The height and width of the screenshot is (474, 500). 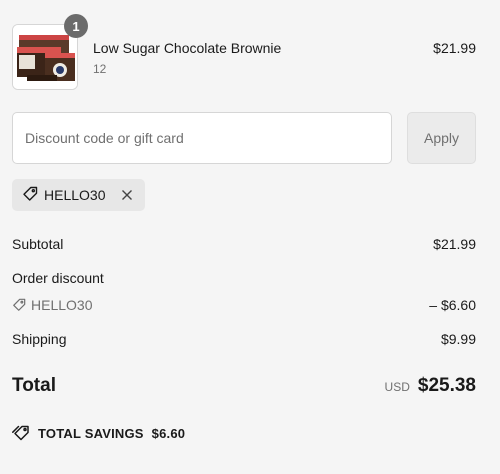 I want to click on applied-discount-chip: HELLO30, so click(x=79, y=195).